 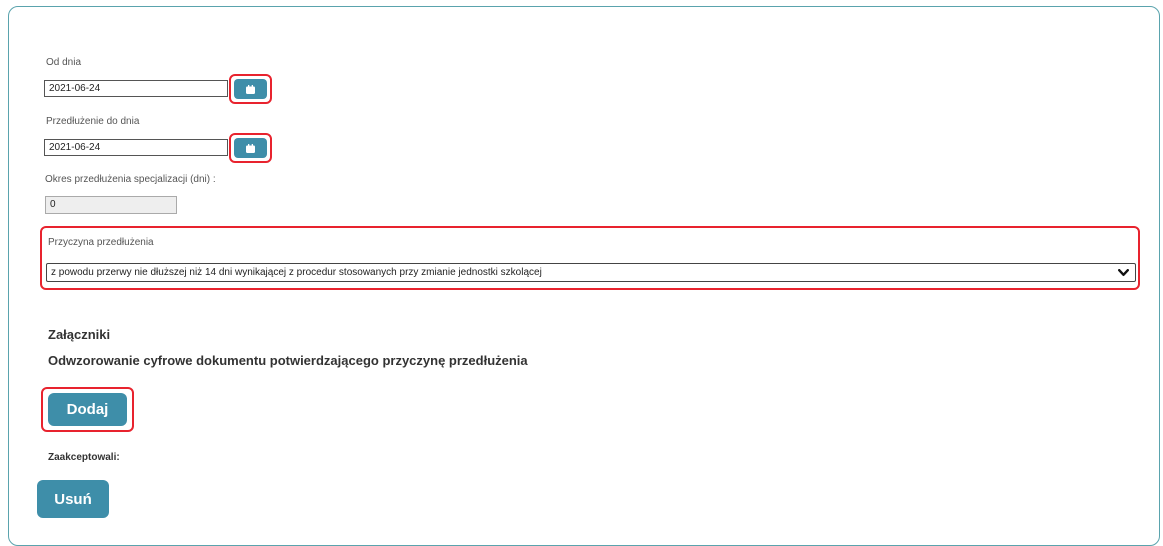 I want to click on extend-to-calendar-highlight, so click(x=250, y=148).